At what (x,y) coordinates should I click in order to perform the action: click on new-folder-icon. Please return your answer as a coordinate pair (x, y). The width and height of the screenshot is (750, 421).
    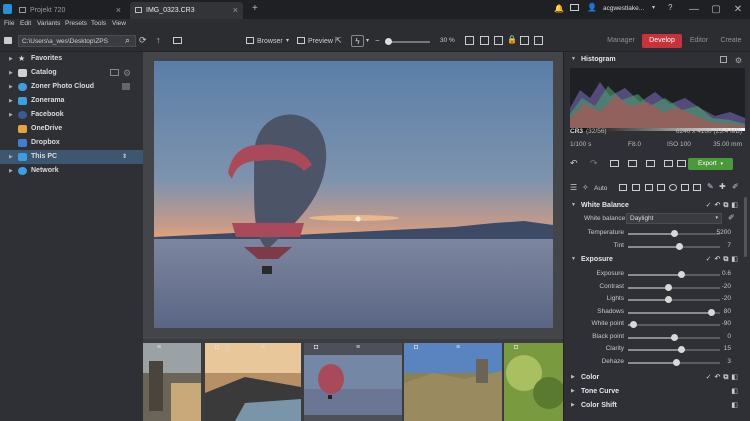
    Looking at the image, I should click on (177, 40).